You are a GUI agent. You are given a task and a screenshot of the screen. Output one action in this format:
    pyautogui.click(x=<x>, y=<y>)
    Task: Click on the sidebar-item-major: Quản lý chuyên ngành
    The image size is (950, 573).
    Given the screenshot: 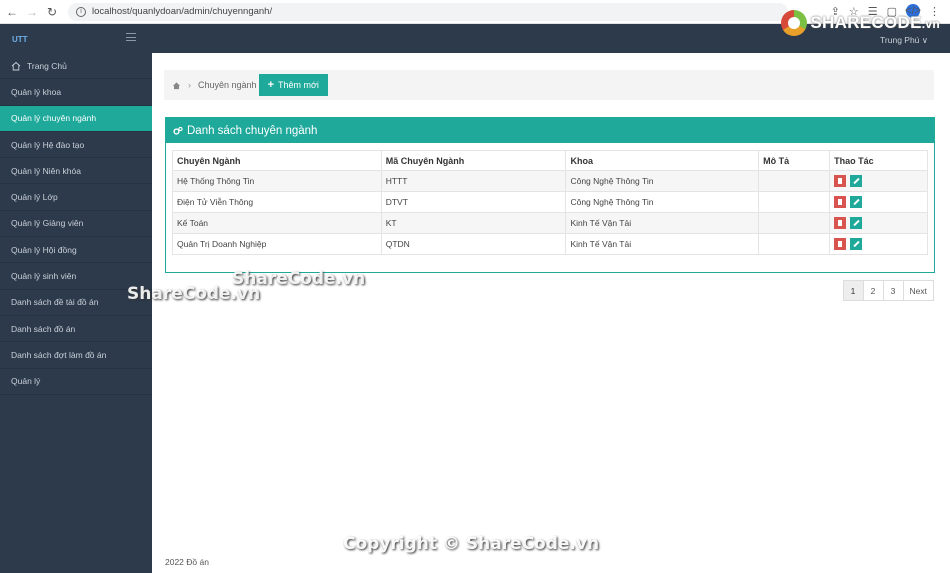 What is the action you would take?
    pyautogui.click(x=76, y=118)
    